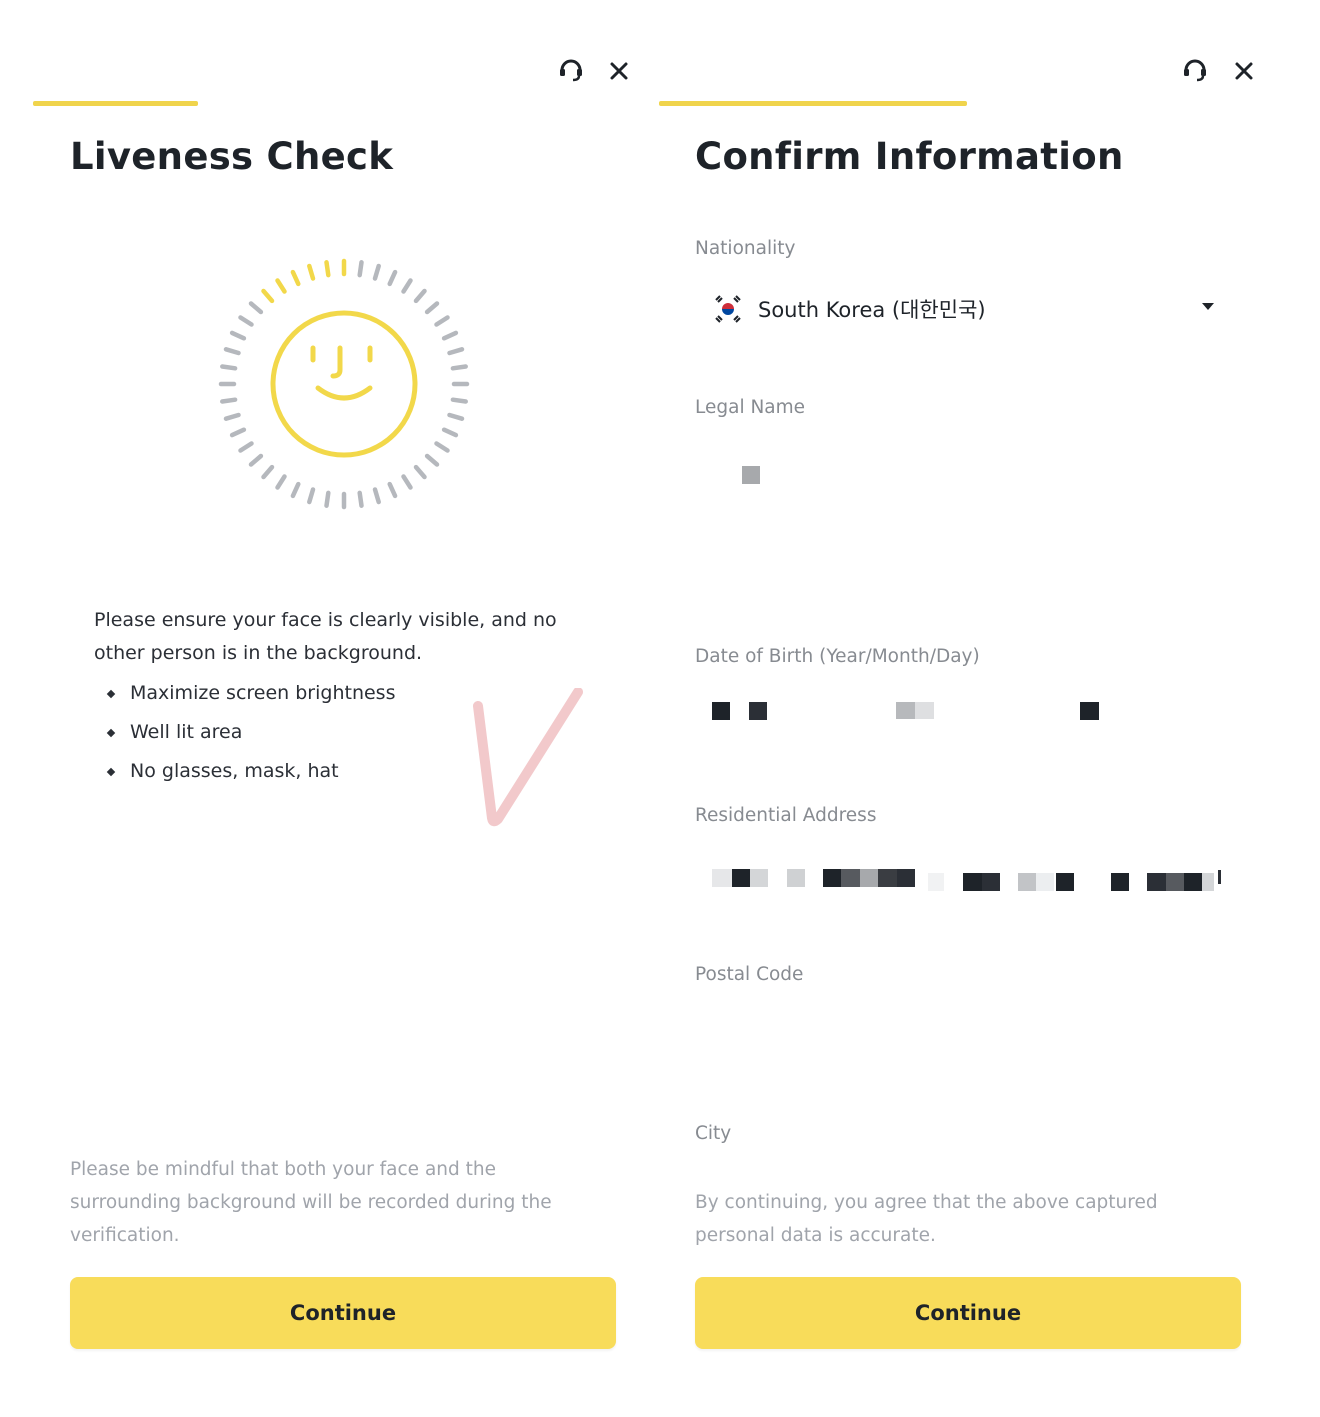 Image resolution: width=1320 pixels, height=1417 pixels. Describe the element at coordinates (909, 156) in the screenshot. I see `page-title: Confirm Information` at that location.